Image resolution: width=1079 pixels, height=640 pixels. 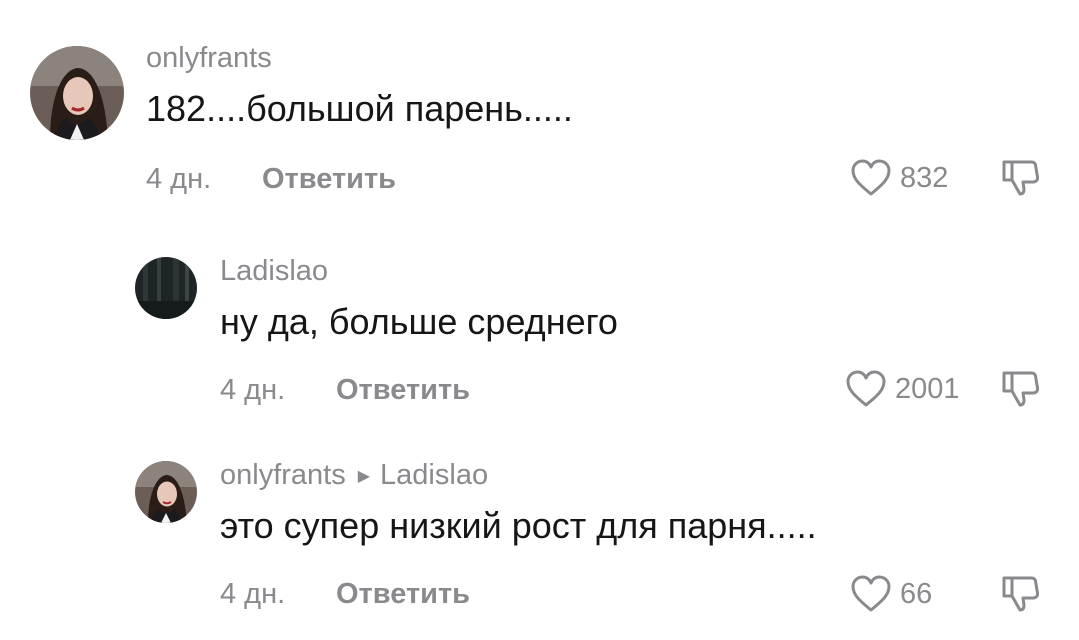 What do you see at coordinates (283, 475) in the screenshot?
I see `username: onlyfrants` at bounding box center [283, 475].